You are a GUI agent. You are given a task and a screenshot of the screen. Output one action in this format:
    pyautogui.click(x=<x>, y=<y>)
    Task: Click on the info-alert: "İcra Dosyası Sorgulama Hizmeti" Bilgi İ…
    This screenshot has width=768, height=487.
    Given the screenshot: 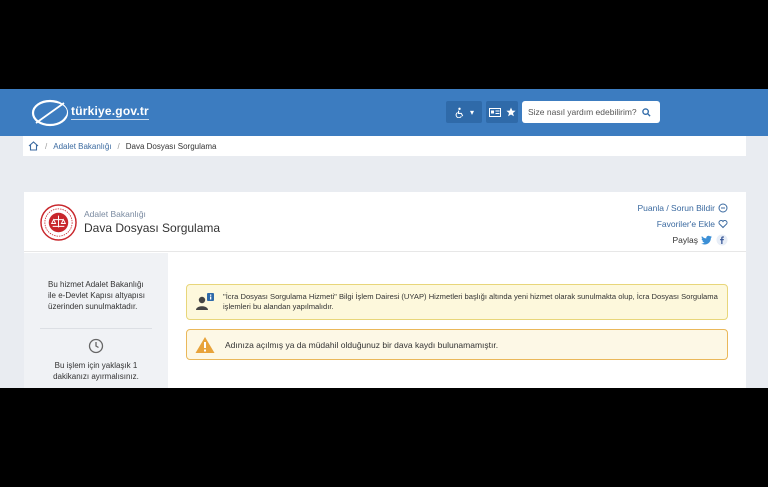 What is the action you would take?
    pyautogui.click(x=457, y=302)
    